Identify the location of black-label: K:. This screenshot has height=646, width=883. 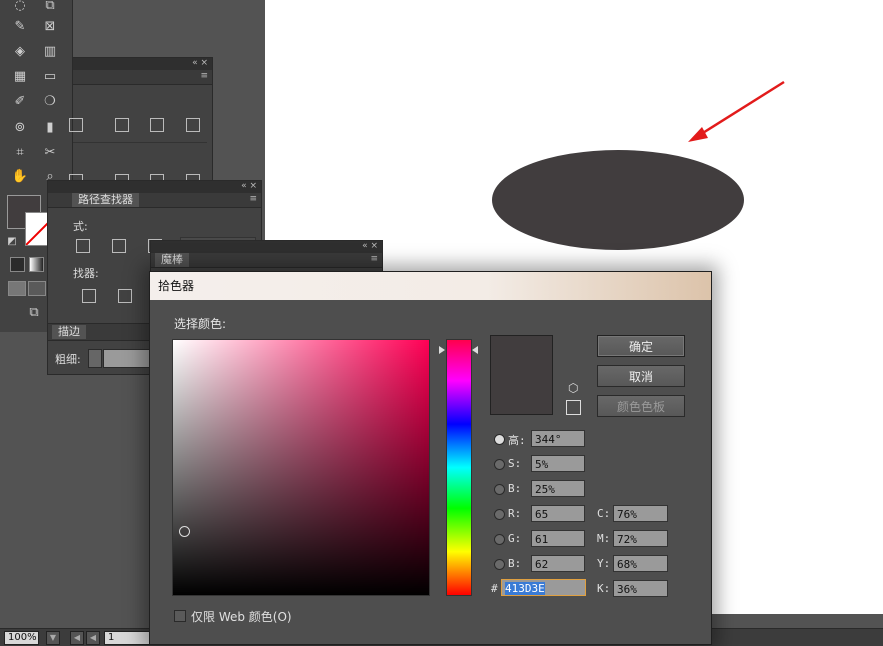
(604, 588).